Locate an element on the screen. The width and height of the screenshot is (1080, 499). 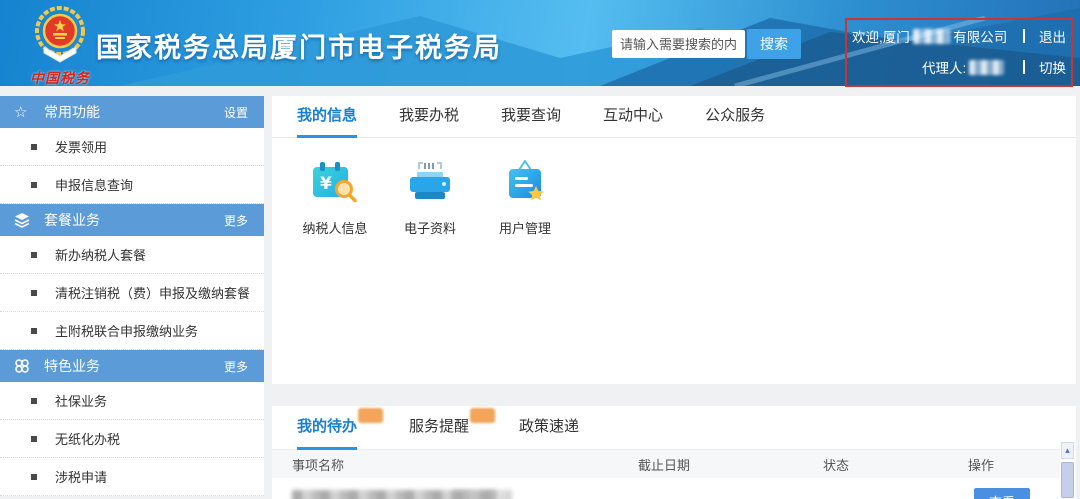
tab-my-info: 我的信息 is located at coordinates (327, 117).